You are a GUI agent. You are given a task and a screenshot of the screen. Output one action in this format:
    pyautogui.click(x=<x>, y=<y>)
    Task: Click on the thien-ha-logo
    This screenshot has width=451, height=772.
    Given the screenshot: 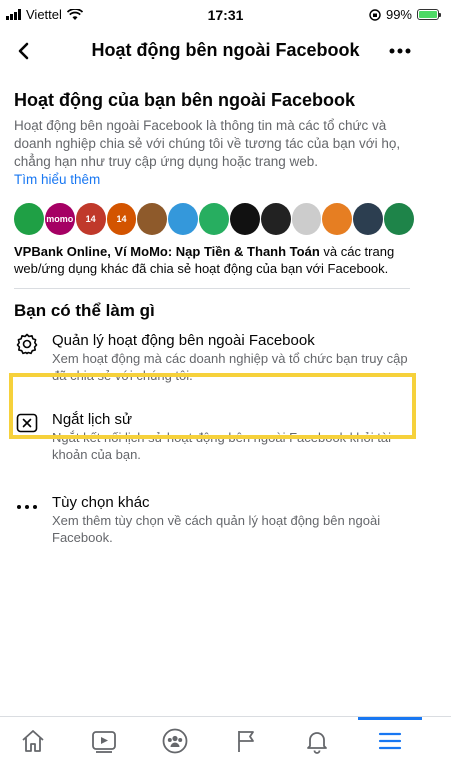 What is the action you would take?
    pyautogui.click(x=275, y=219)
    